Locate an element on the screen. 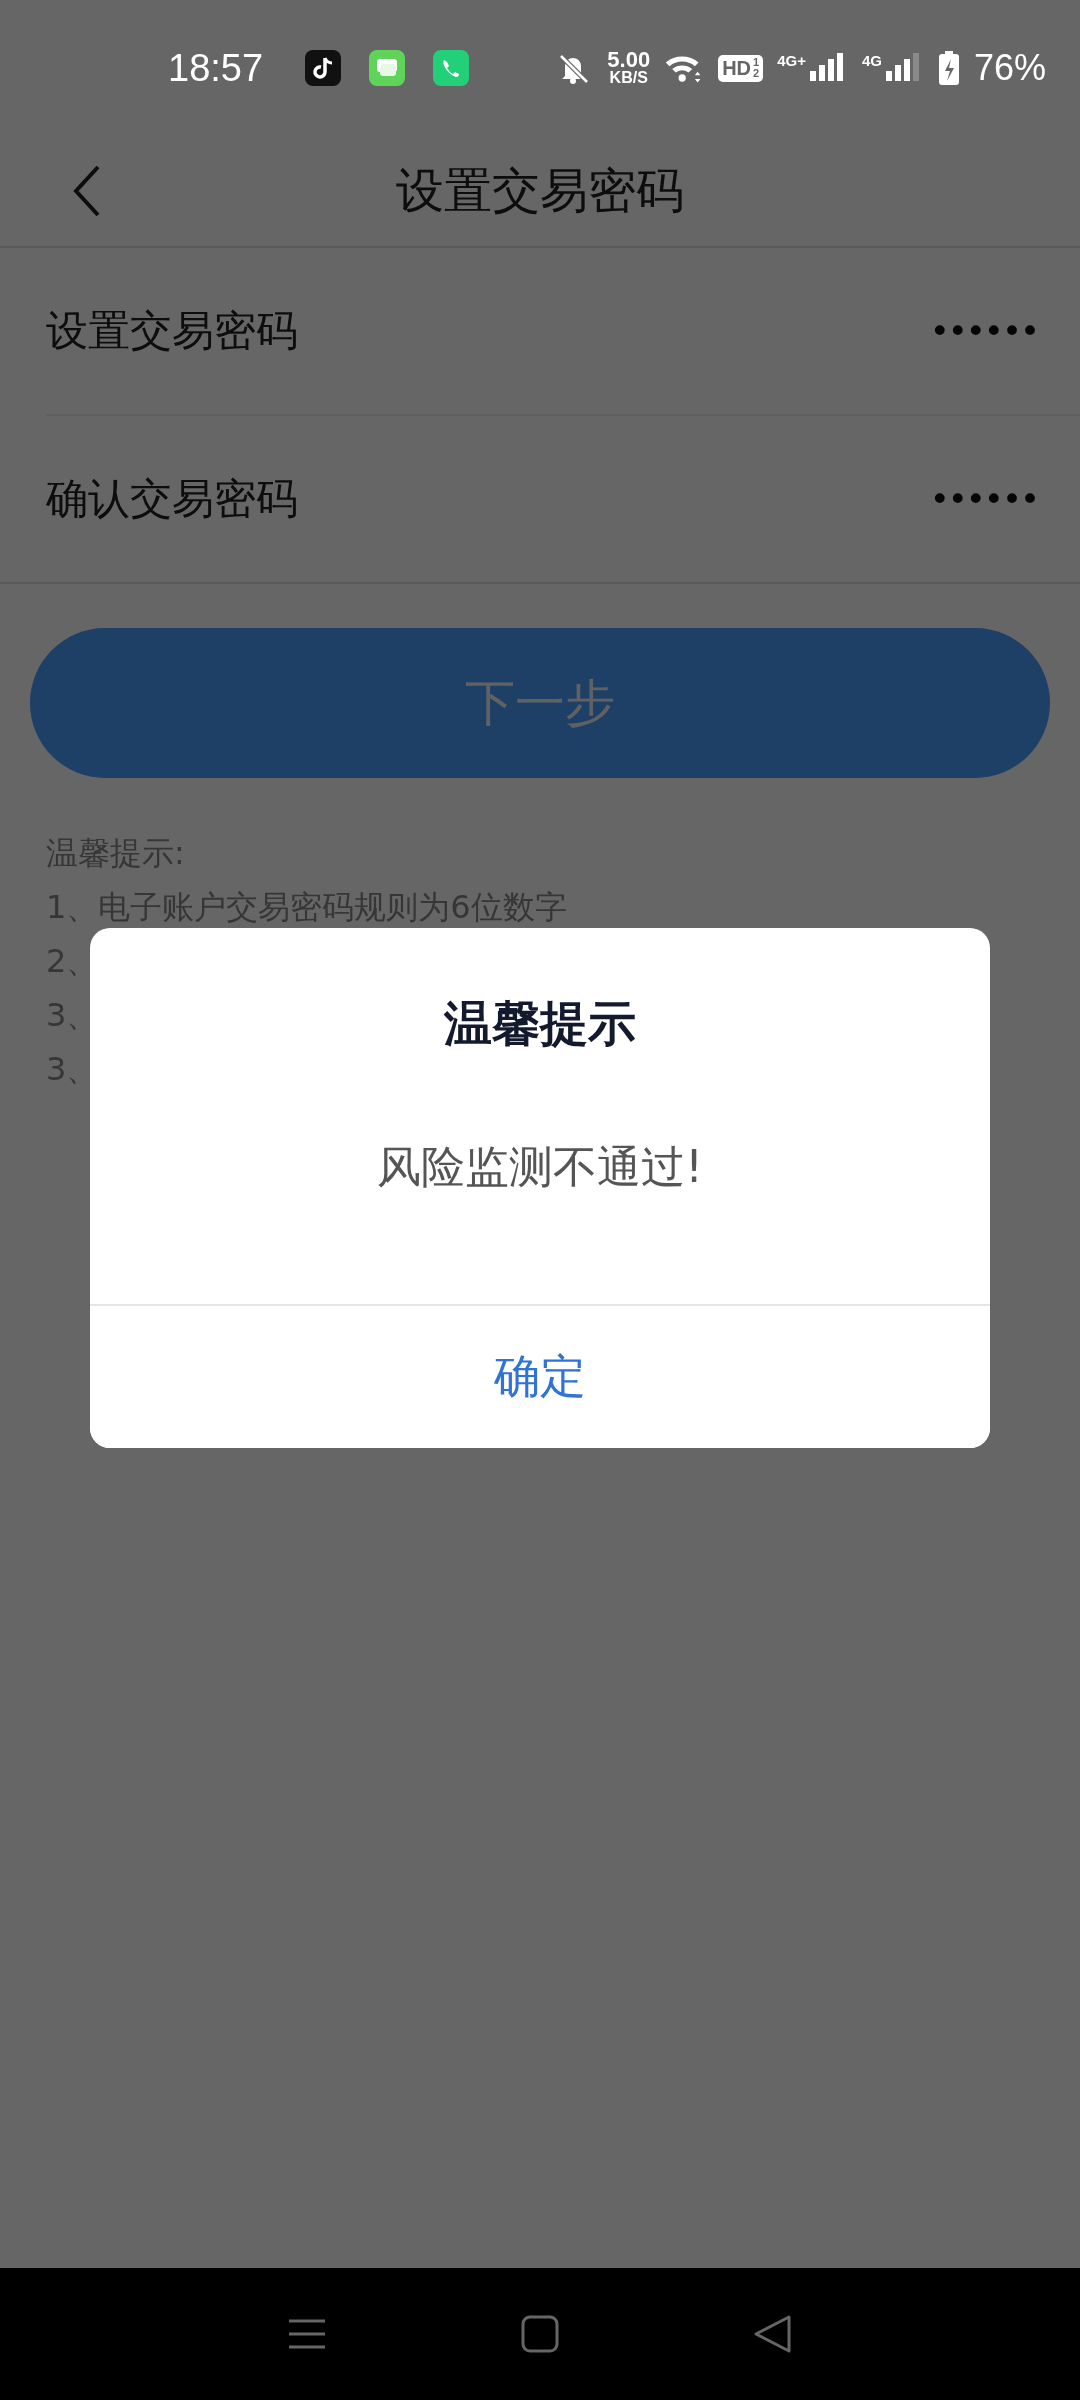 This screenshot has height=2400, width=1080. back-icon is located at coordinates (87, 191).